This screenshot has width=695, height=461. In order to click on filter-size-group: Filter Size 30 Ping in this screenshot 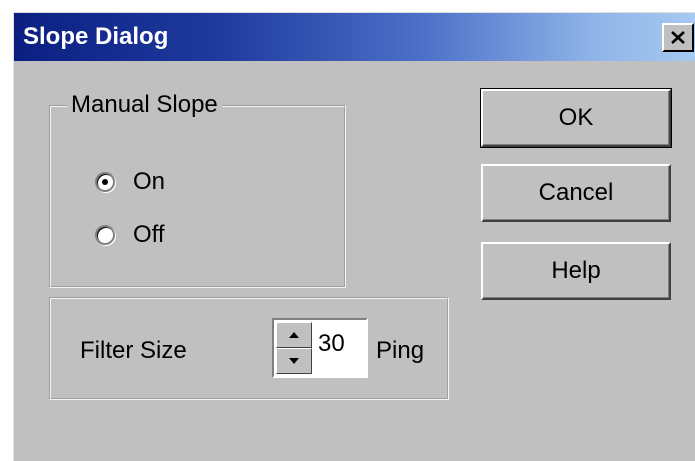, I will do `click(249, 348)`.